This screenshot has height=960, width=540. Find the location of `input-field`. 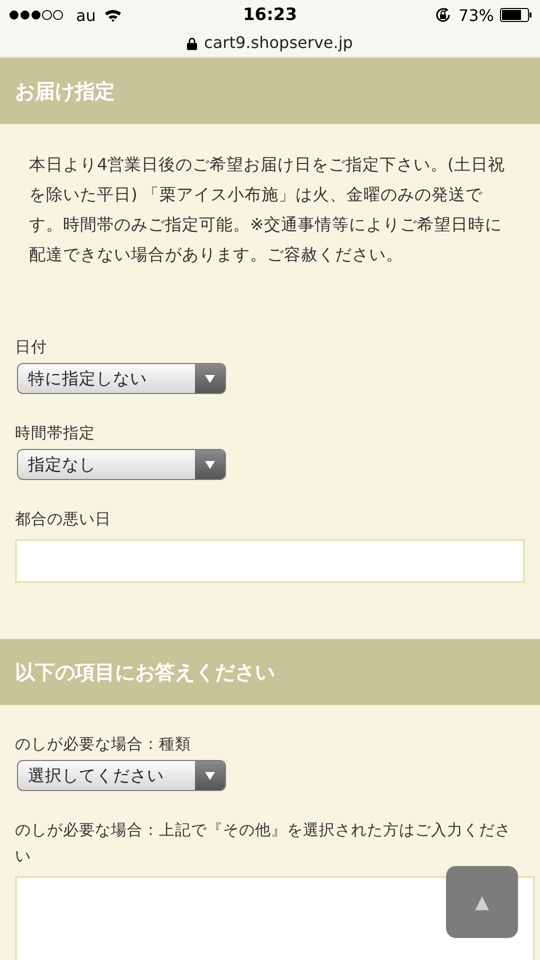

input-field is located at coordinates (270, 561).